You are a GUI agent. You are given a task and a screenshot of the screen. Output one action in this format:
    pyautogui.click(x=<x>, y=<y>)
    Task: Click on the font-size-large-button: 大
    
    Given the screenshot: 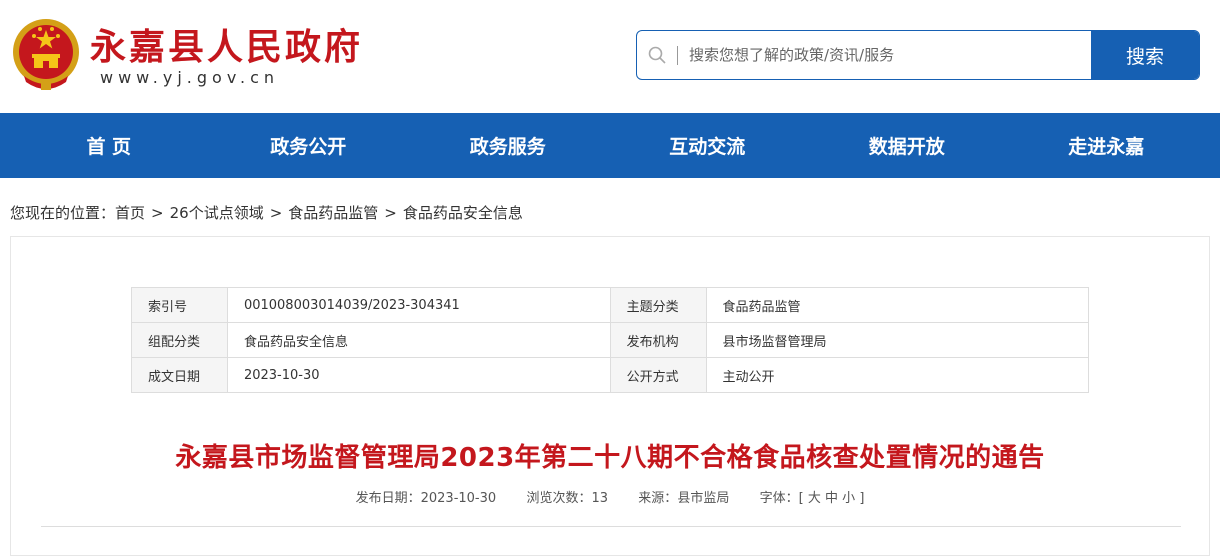 What is the action you would take?
    pyautogui.click(x=814, y=498)
    